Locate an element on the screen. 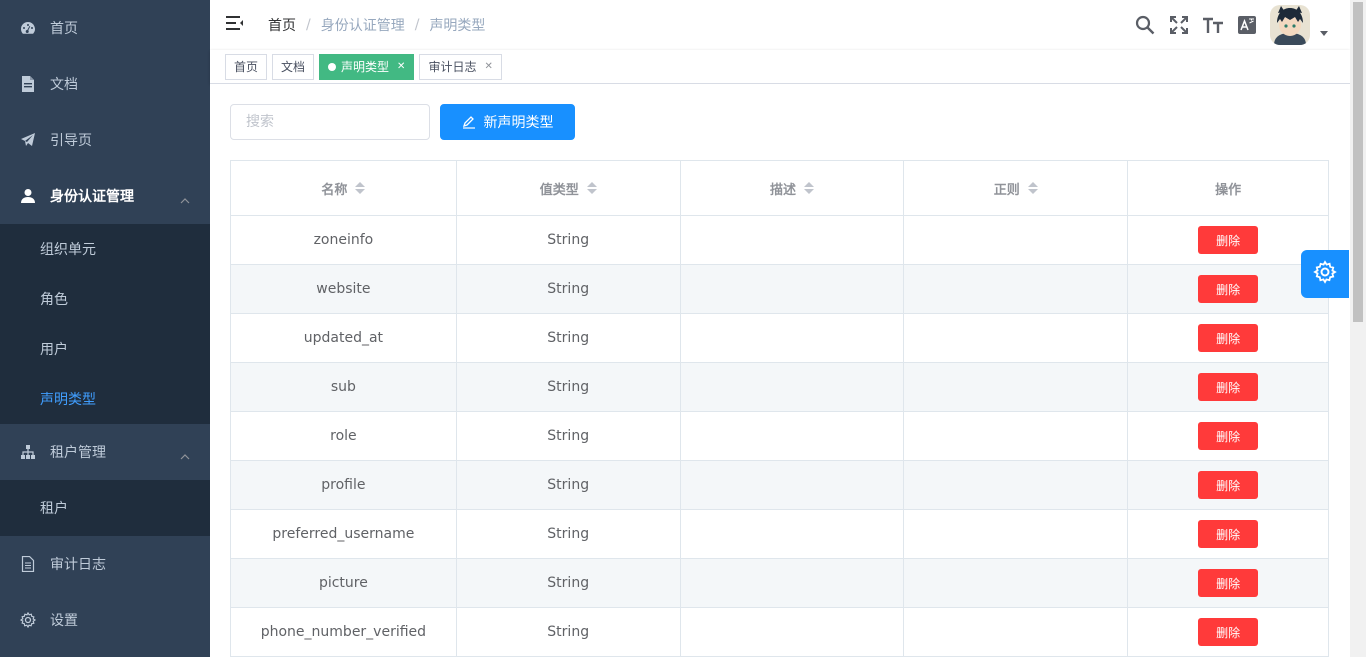 This screenshot has width=1366, height=657. sidebar-item-identity: 身份认证管理 is located at coordinates (105, 196).